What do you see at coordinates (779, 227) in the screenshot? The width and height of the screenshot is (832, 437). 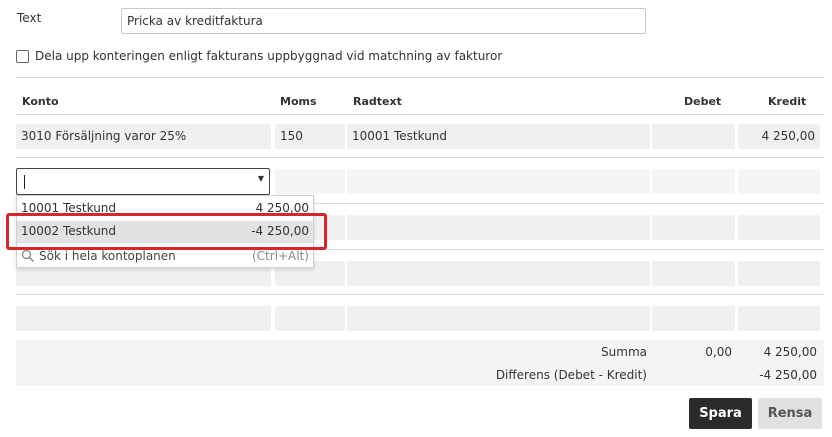 I see `row3-kredit` at bounding box center [779, 227].